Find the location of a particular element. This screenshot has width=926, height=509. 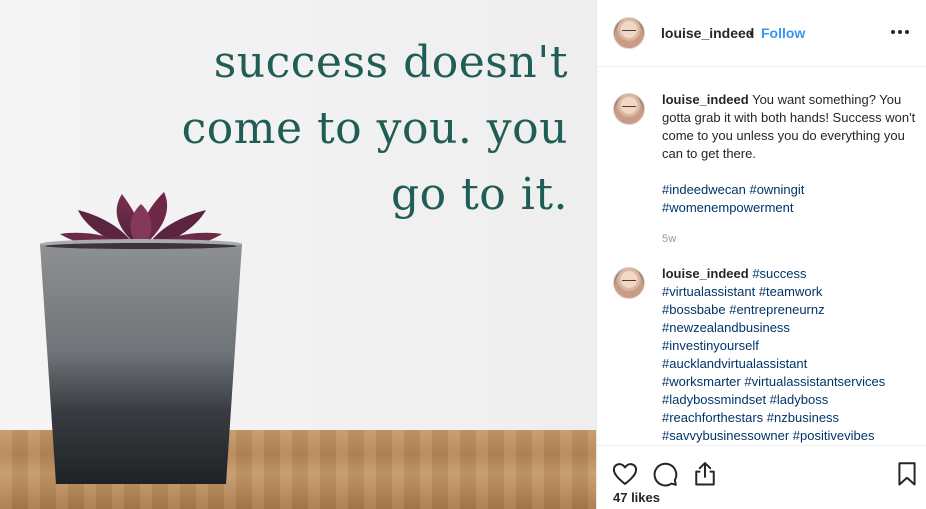

ellipsis-icon is located at coordinates (900, 32).